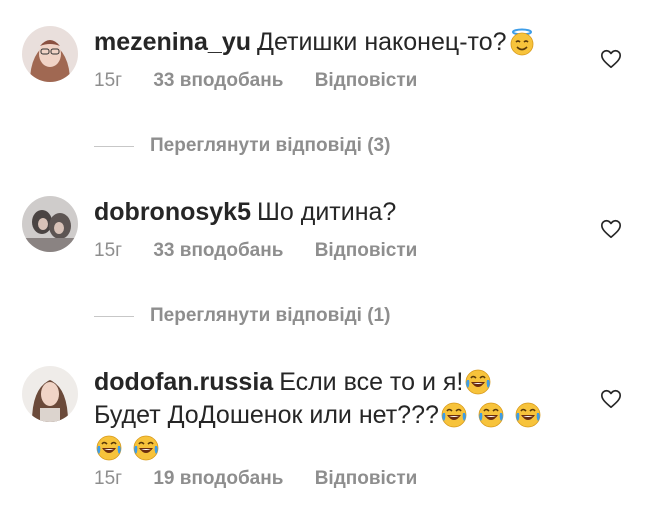 Image resolution: width=660 pixels, height=513 pixels. I want to click on view-replies-button: Переглянути відповіді (3), so click(242, 146).